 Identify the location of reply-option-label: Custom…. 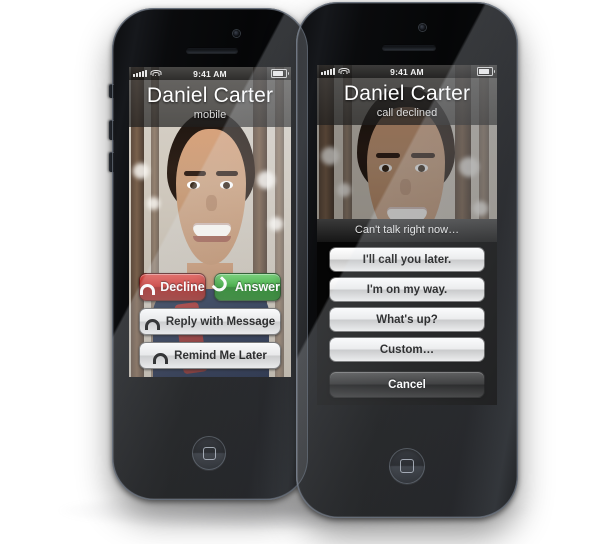
(407, 349).